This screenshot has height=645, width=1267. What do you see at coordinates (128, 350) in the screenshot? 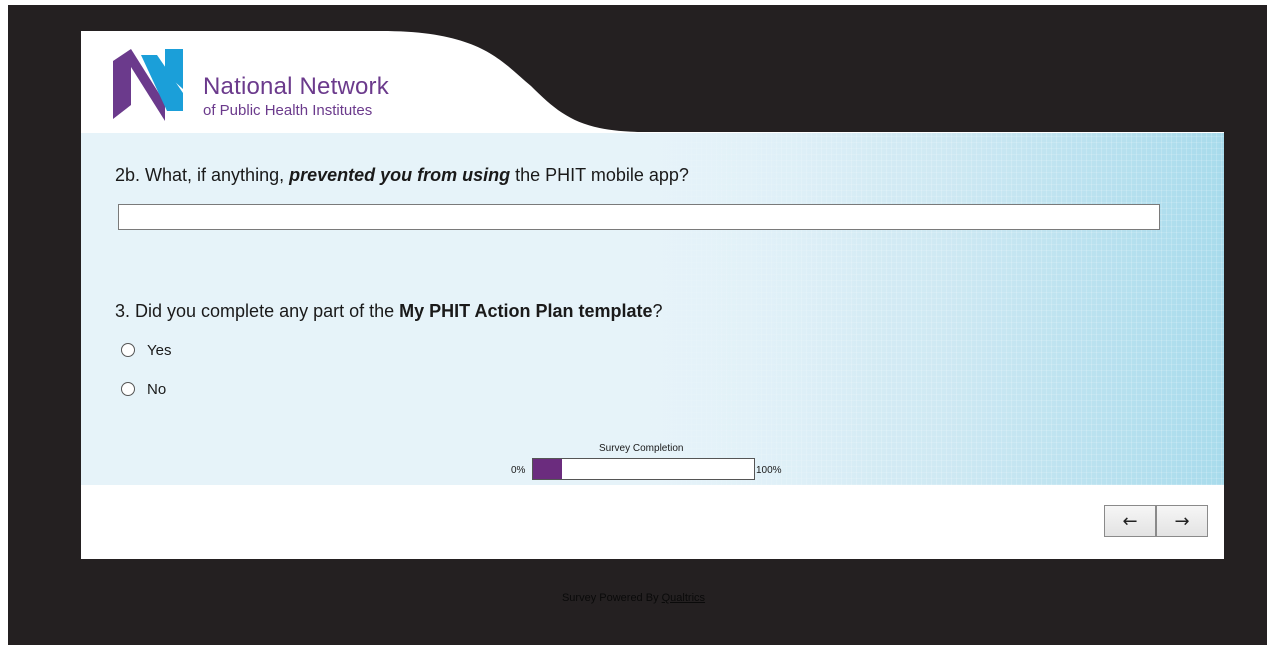
I see `radio-yes` at bounding box center [128, 350].